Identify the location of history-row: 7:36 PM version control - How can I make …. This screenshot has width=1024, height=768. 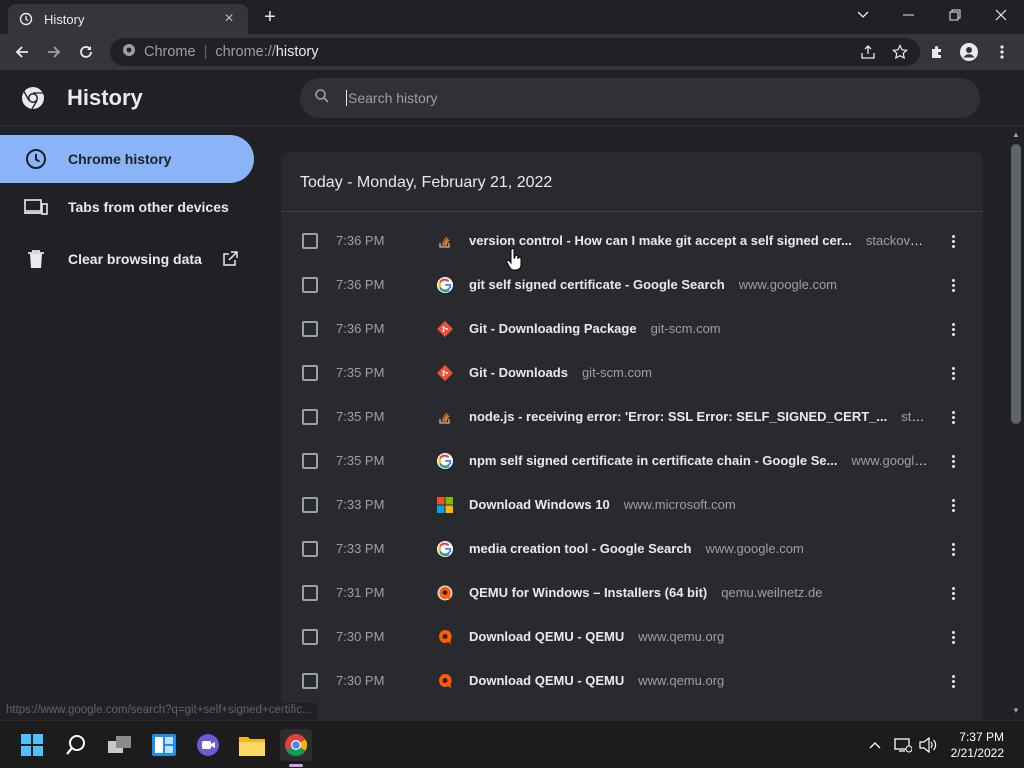
(632, 241).